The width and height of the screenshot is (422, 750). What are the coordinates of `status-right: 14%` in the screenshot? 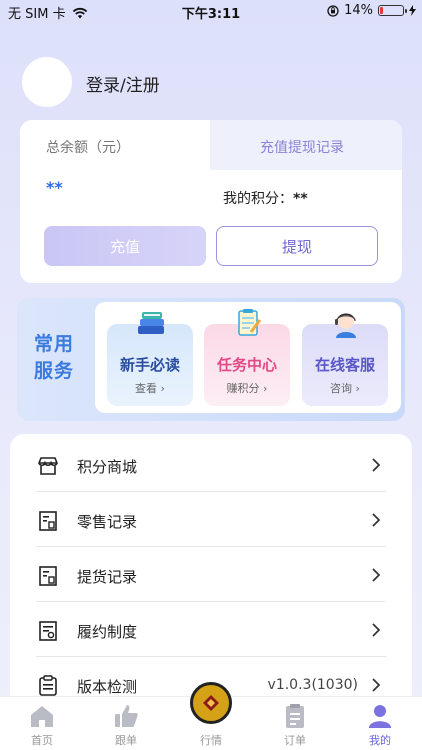 It's located at (371, 10).